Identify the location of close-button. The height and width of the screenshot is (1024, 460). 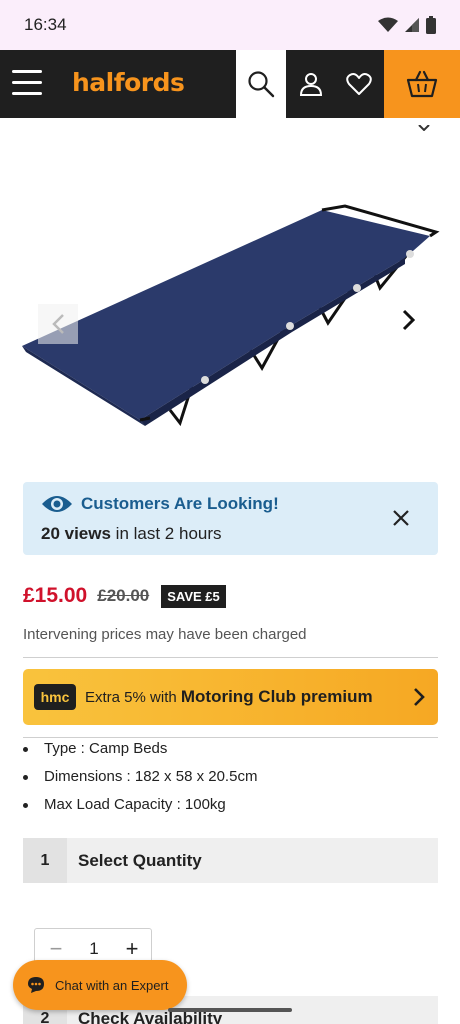
(401, 518).